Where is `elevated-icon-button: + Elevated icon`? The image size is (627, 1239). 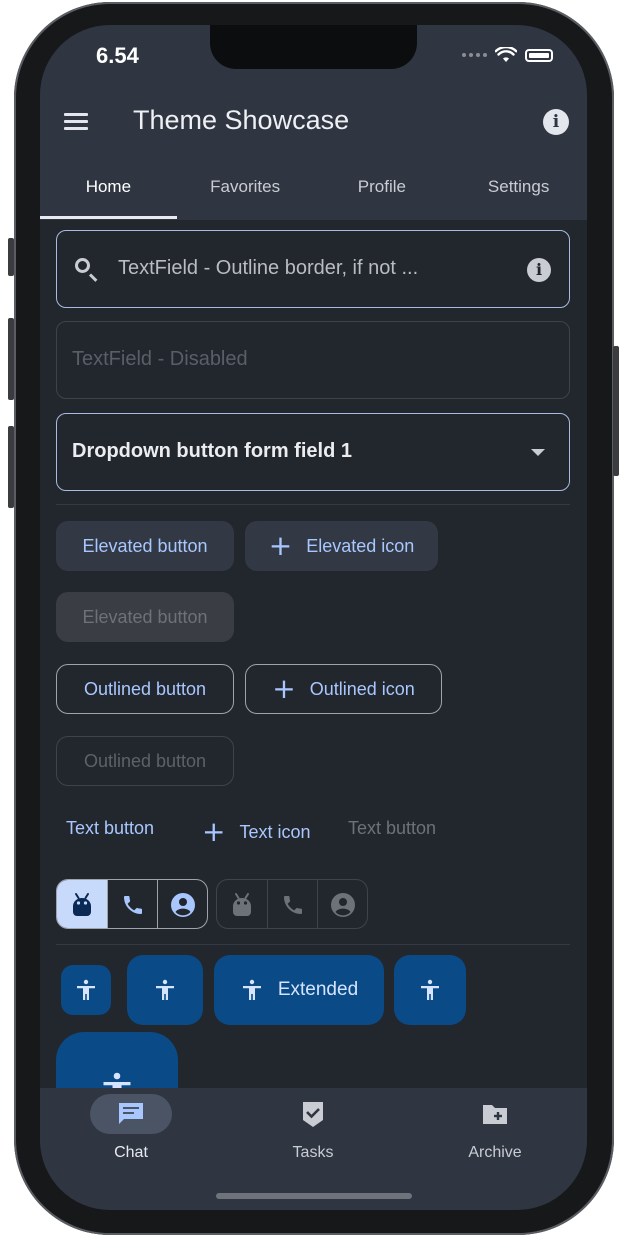 elevated-icon-button: + Elevated icon is located at coordinates (341, 546).